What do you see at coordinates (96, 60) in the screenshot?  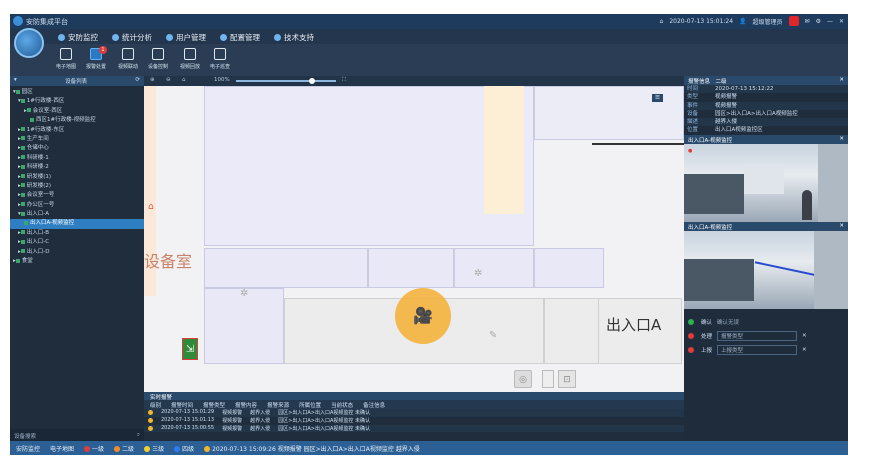 I see `tool-alarm: 1 报警处置` at bounding box center [96, 60].